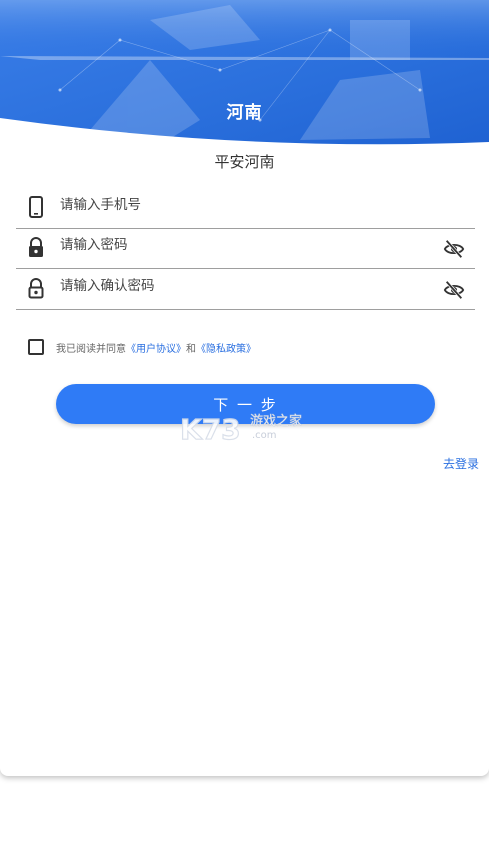  Describe the element at coordinates (240, 205) in the screenshot. I see `phone-input` at that location.